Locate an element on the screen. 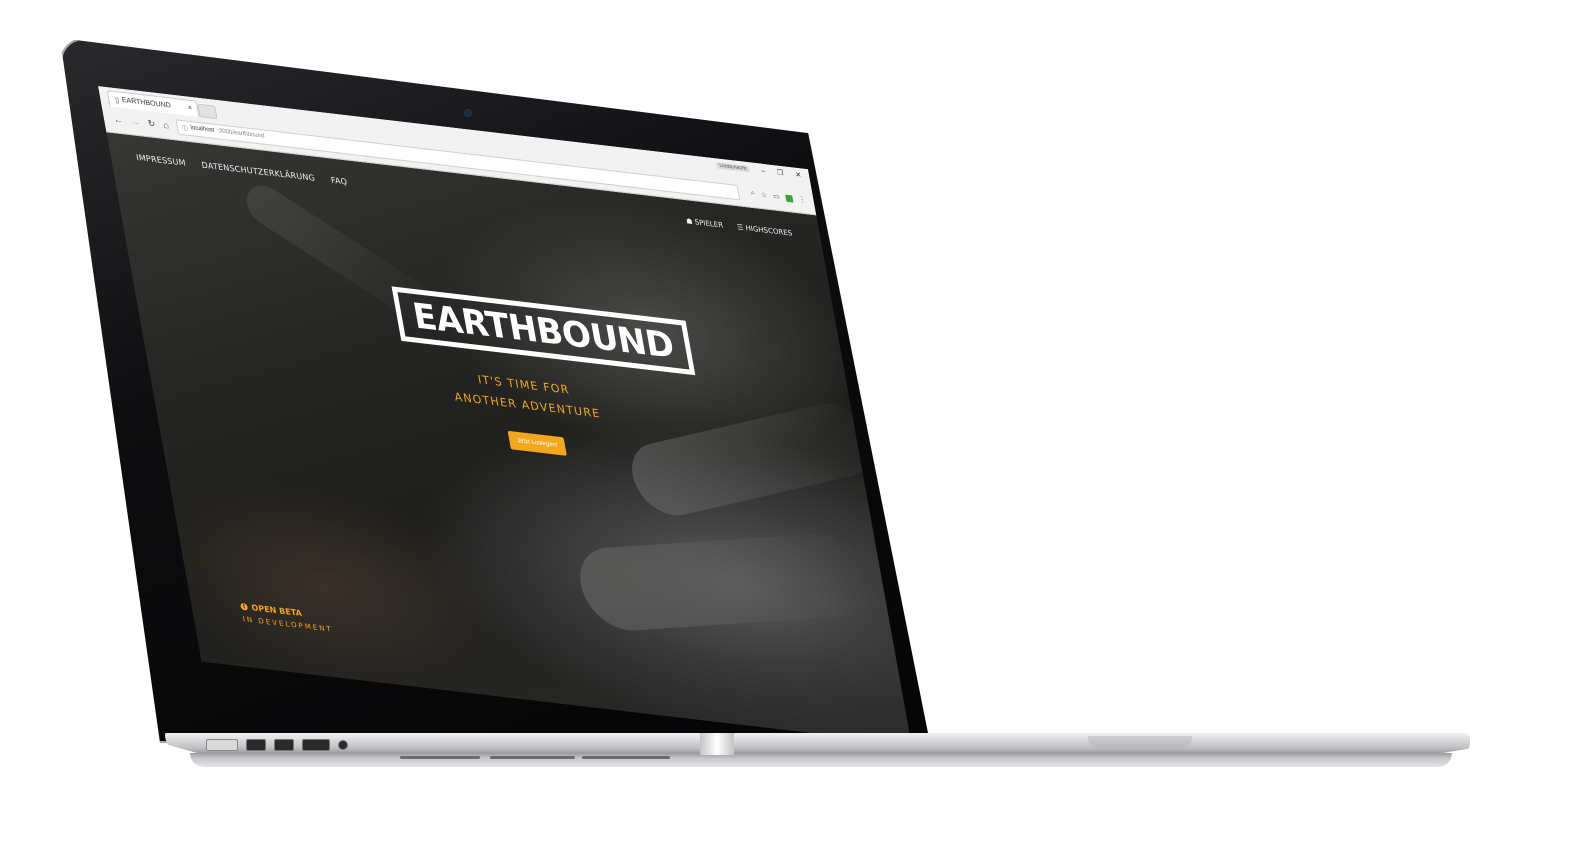  url-path: :3000/earthbound is located at coordinates (241, 134).